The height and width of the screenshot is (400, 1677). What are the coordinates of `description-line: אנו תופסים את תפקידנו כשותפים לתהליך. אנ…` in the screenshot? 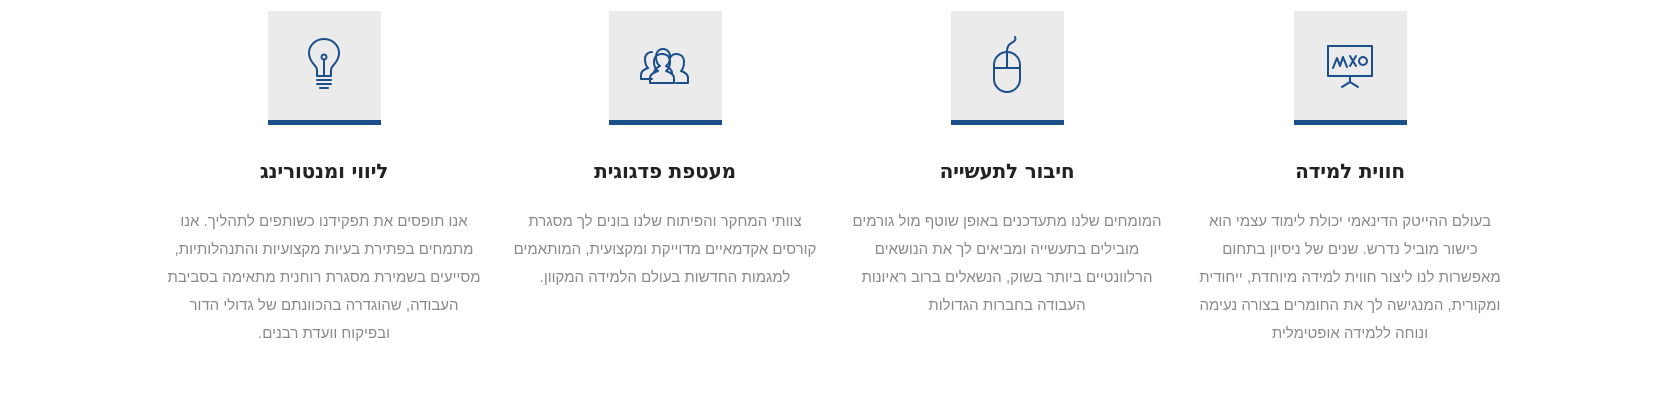 It's located at (324, 221).